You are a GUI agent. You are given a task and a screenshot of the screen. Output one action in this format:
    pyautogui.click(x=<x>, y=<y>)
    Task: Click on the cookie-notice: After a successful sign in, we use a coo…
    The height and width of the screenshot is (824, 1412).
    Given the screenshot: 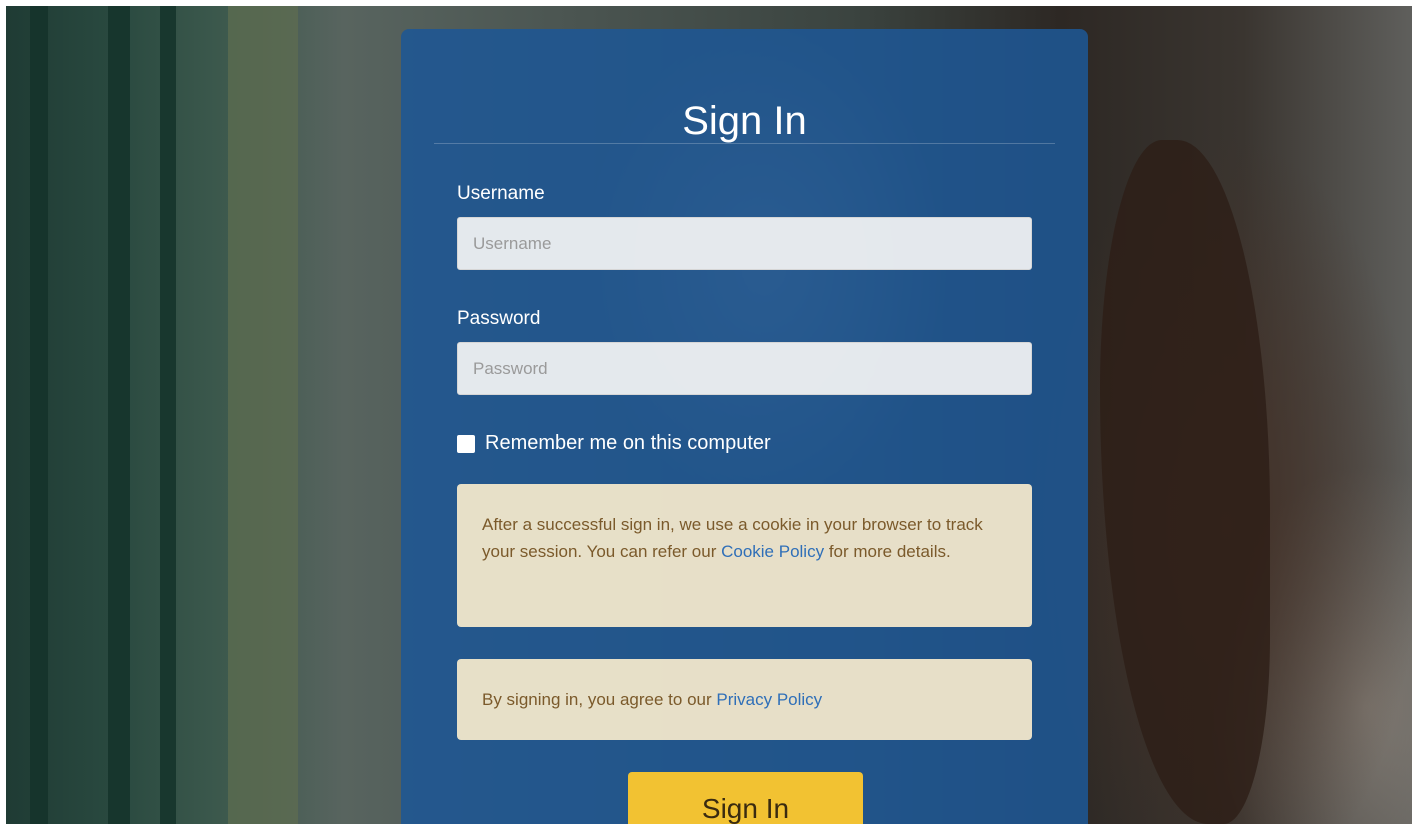 What is the action you would take?
    pyautogui.click(x=744, y=555)
    